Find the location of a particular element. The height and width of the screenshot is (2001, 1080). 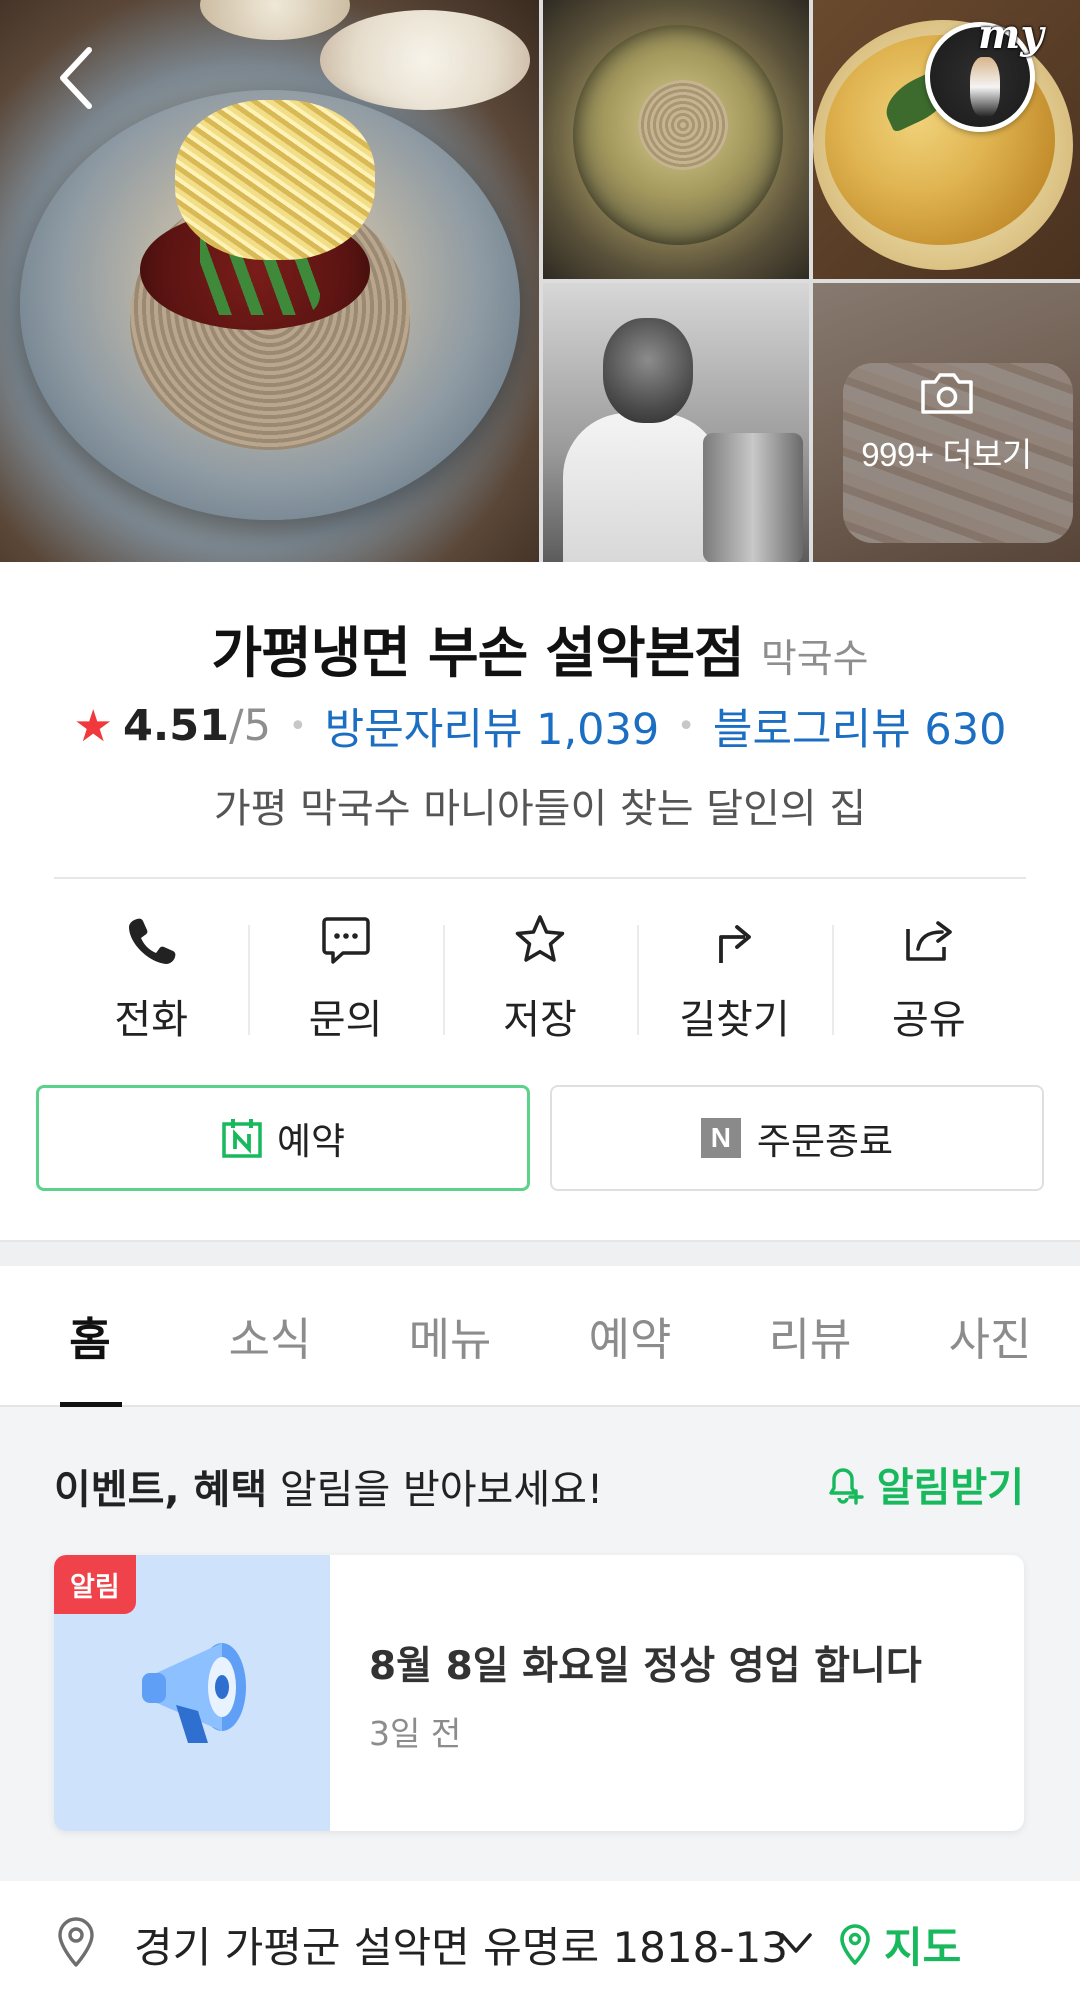

rating-value: 4.51 is located at coordinates (176, 726).